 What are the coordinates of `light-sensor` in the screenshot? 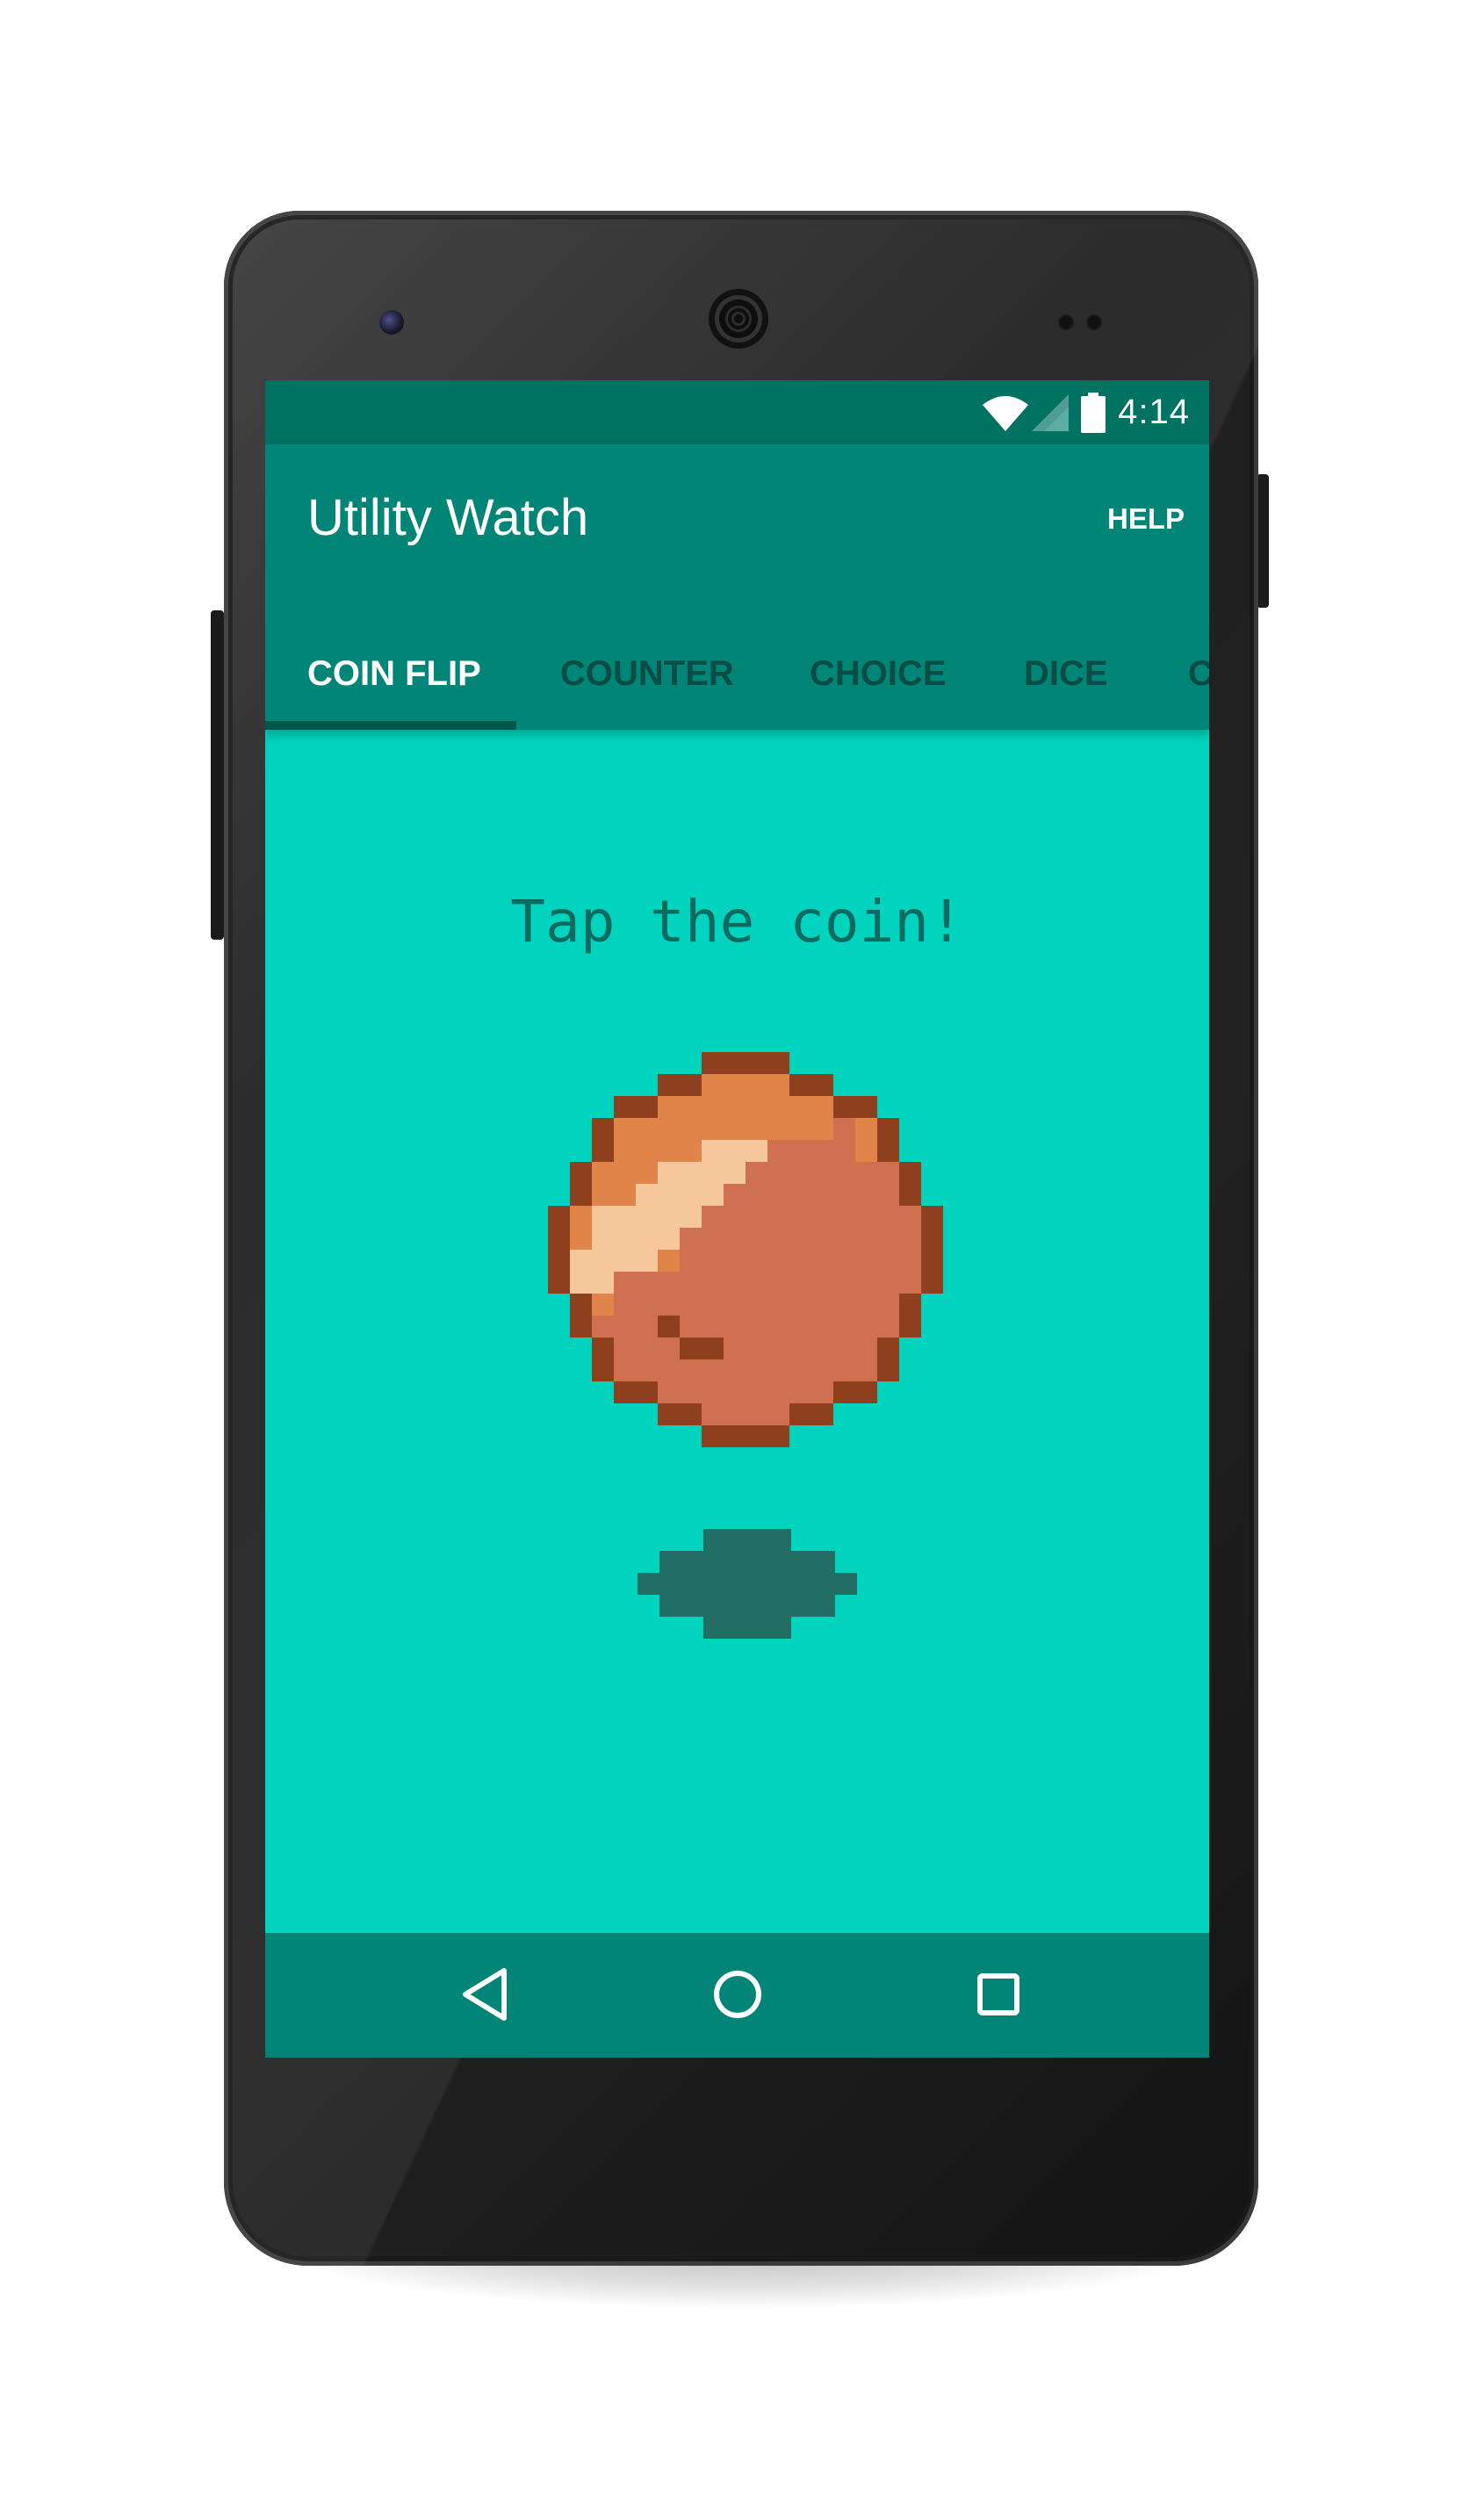 It's located at (1094, 322).